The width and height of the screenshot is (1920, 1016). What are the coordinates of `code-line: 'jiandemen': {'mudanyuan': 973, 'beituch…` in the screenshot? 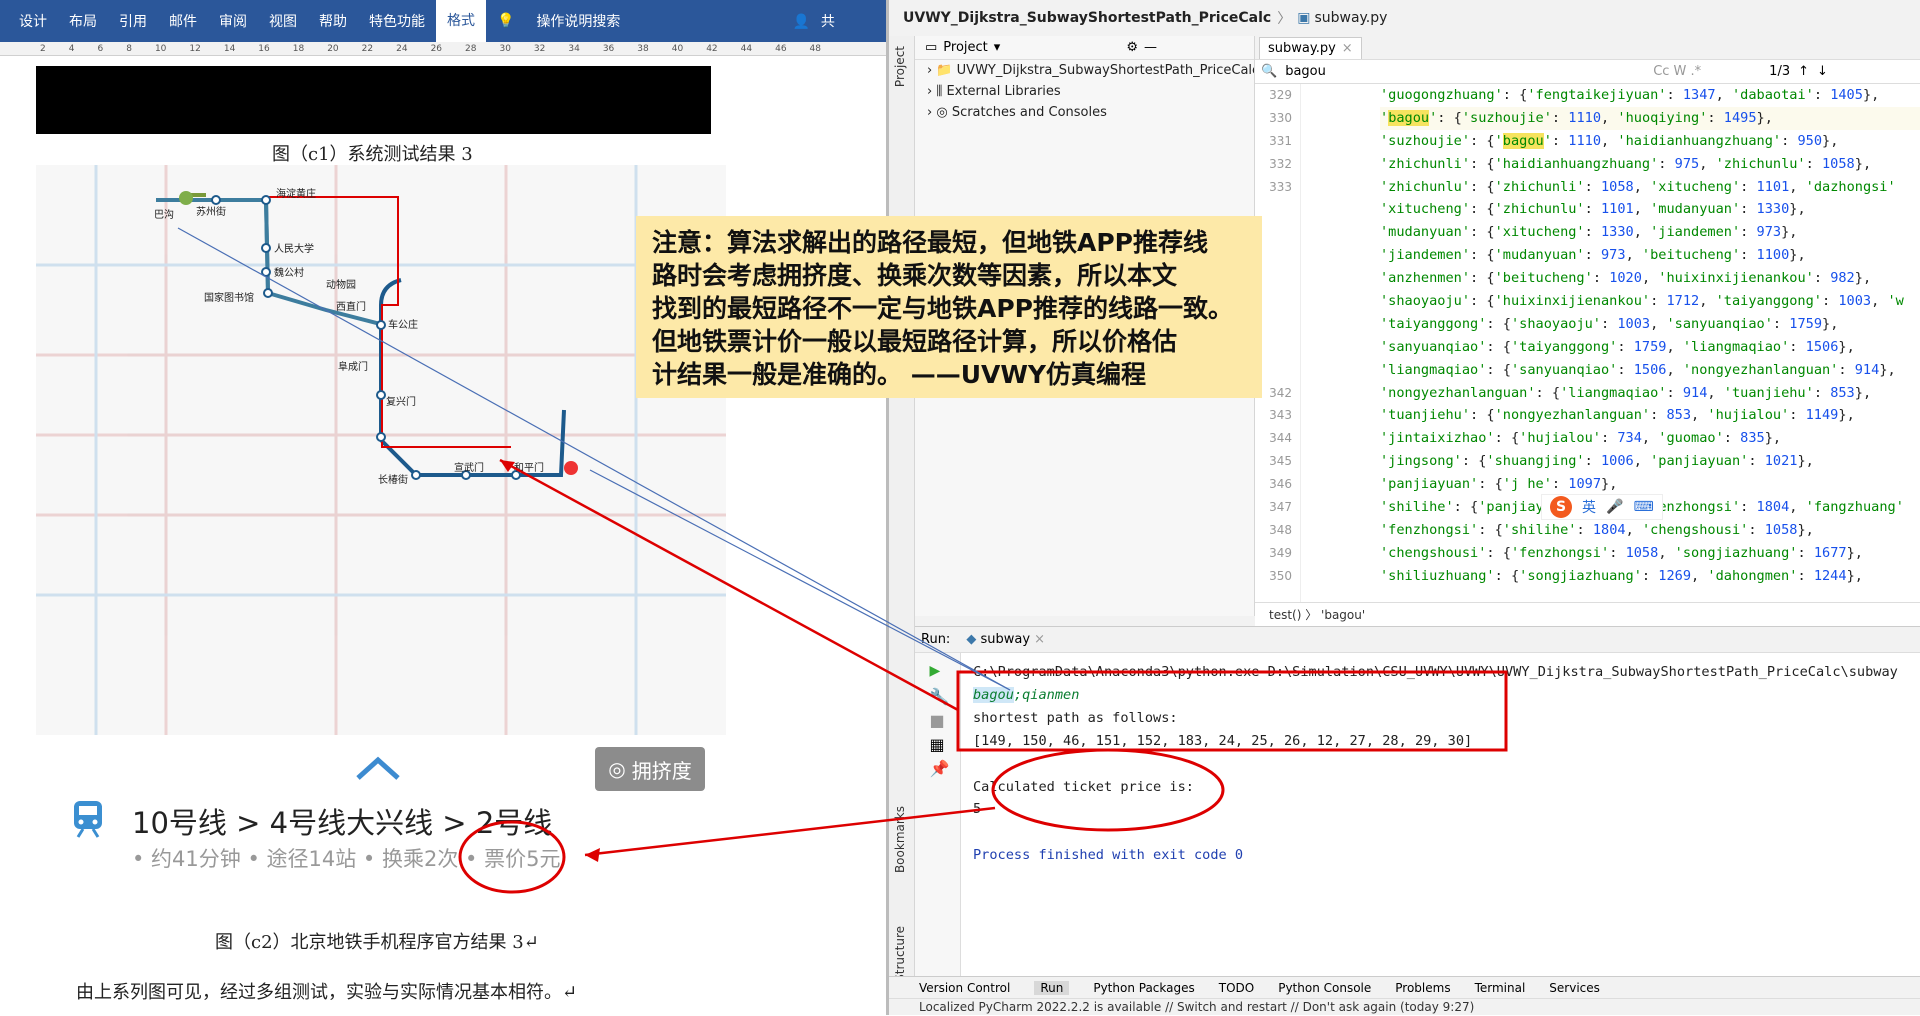 It's located at (1650, 255).